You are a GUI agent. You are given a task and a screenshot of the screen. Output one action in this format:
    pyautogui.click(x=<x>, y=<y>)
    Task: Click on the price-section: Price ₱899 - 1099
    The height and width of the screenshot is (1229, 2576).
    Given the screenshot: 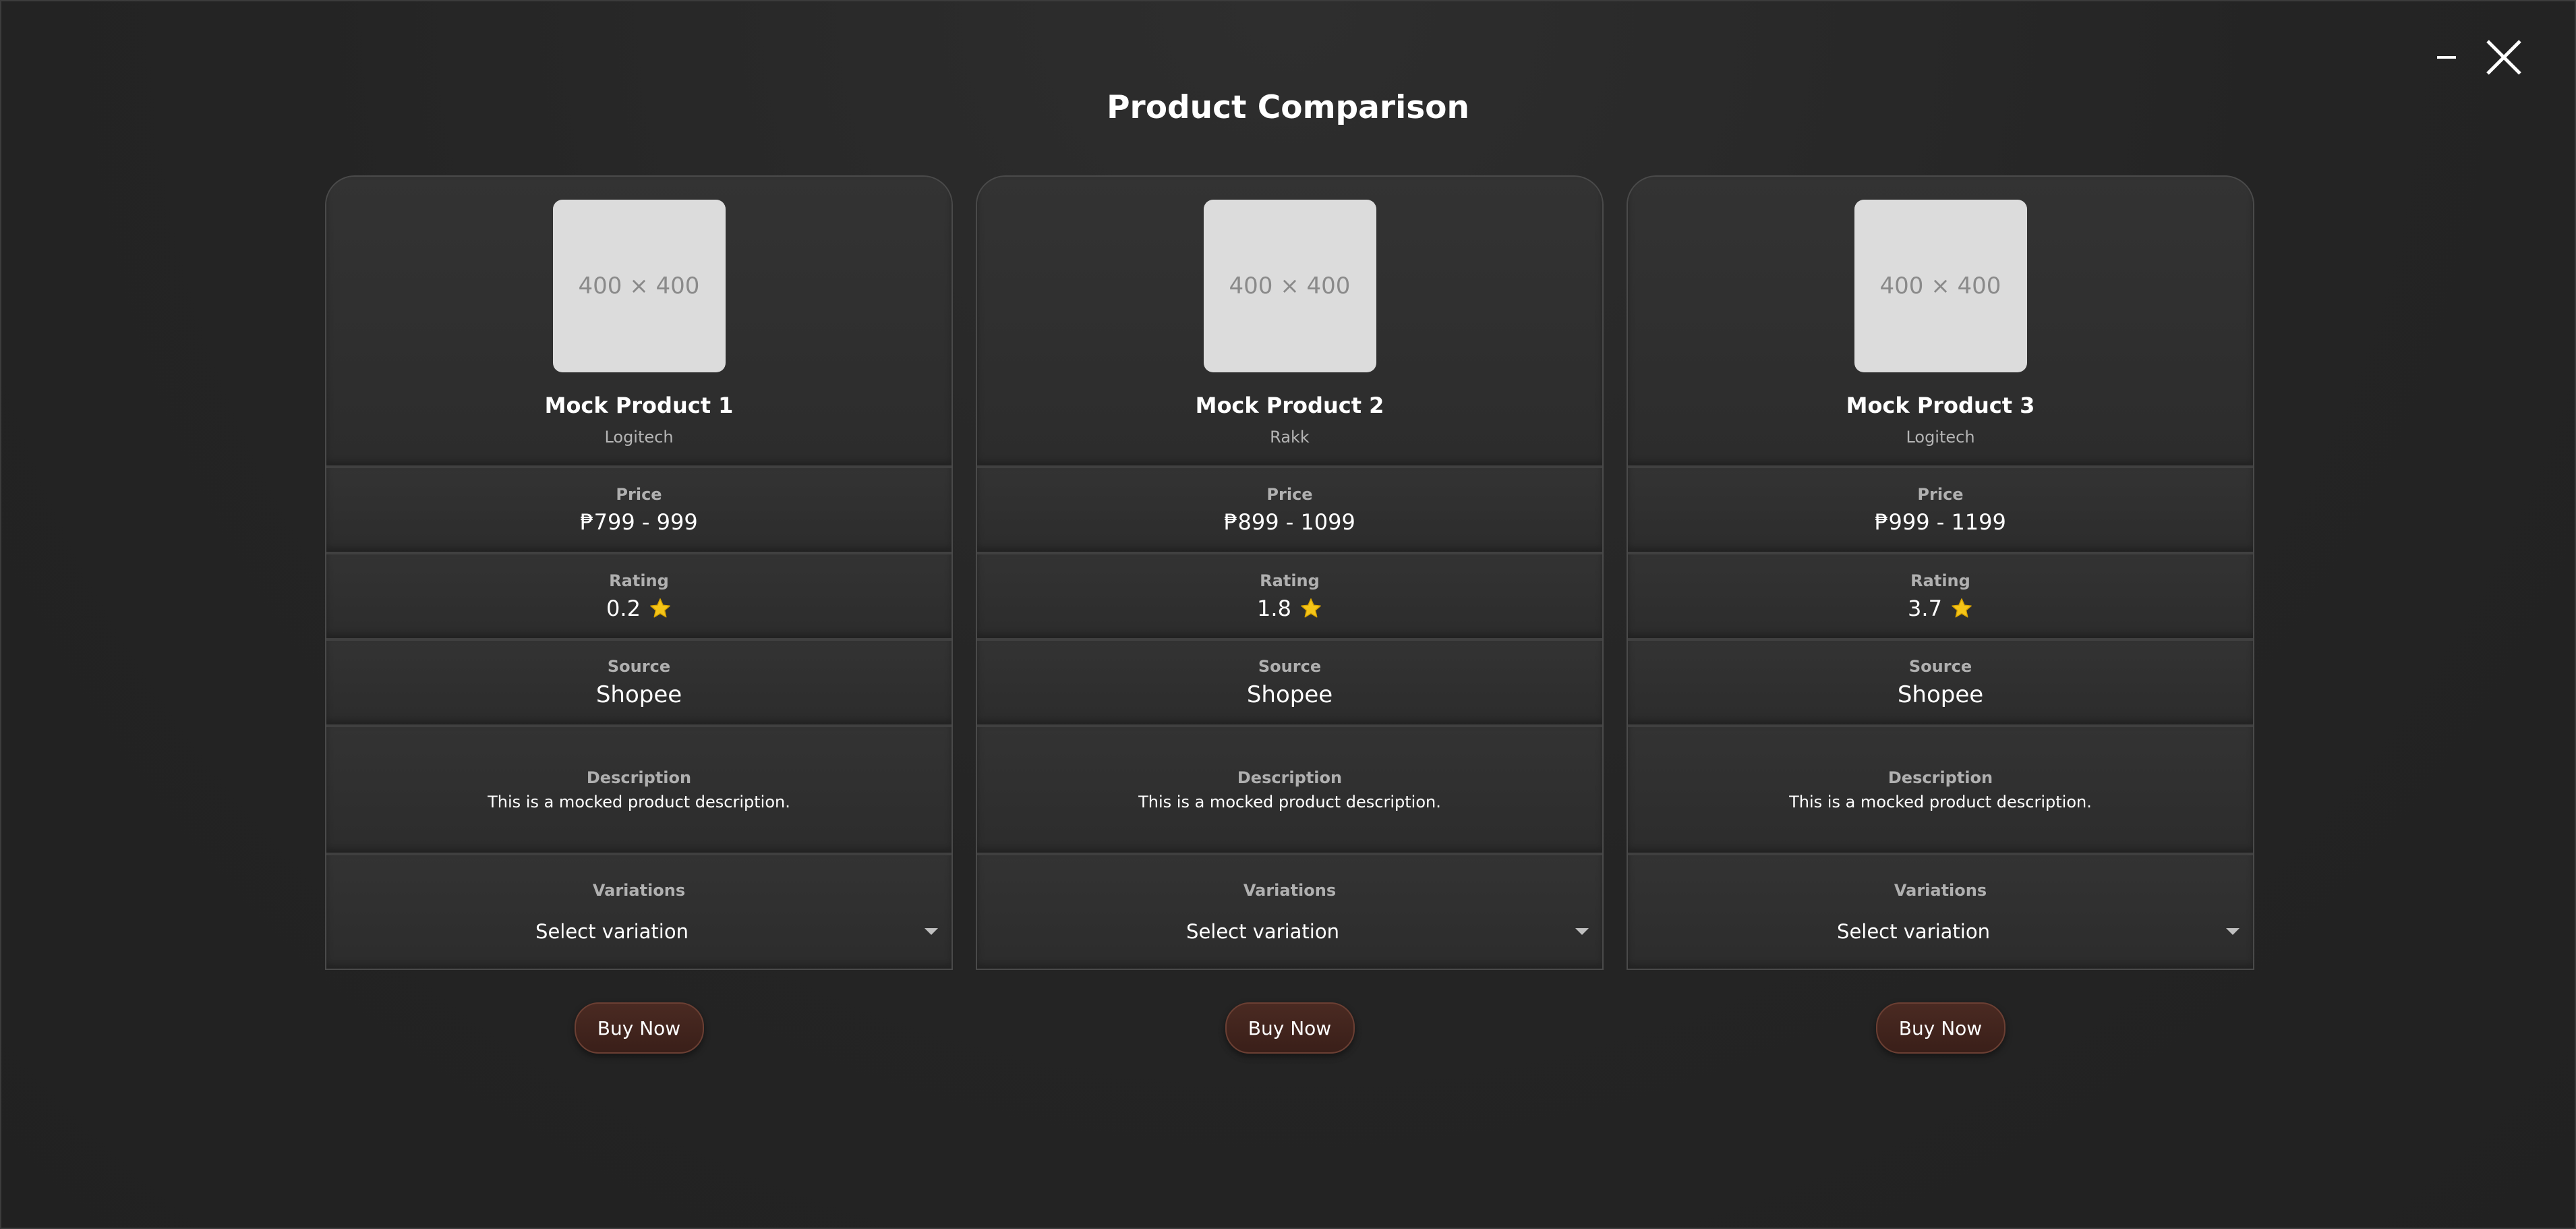 What is the action you would take?
    pyautogui.click(x=1289, y=511)
    